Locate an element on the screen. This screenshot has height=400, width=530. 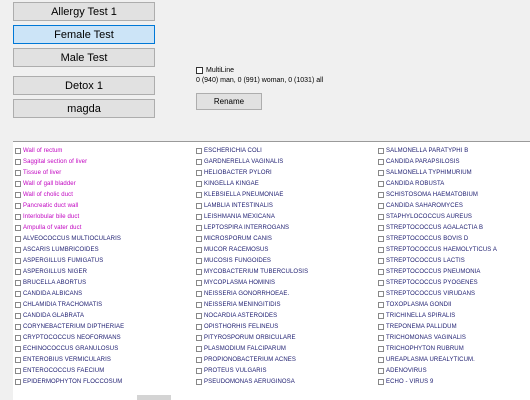
horizontal-scrollbar-thumb is located at coordinates (154, 397).